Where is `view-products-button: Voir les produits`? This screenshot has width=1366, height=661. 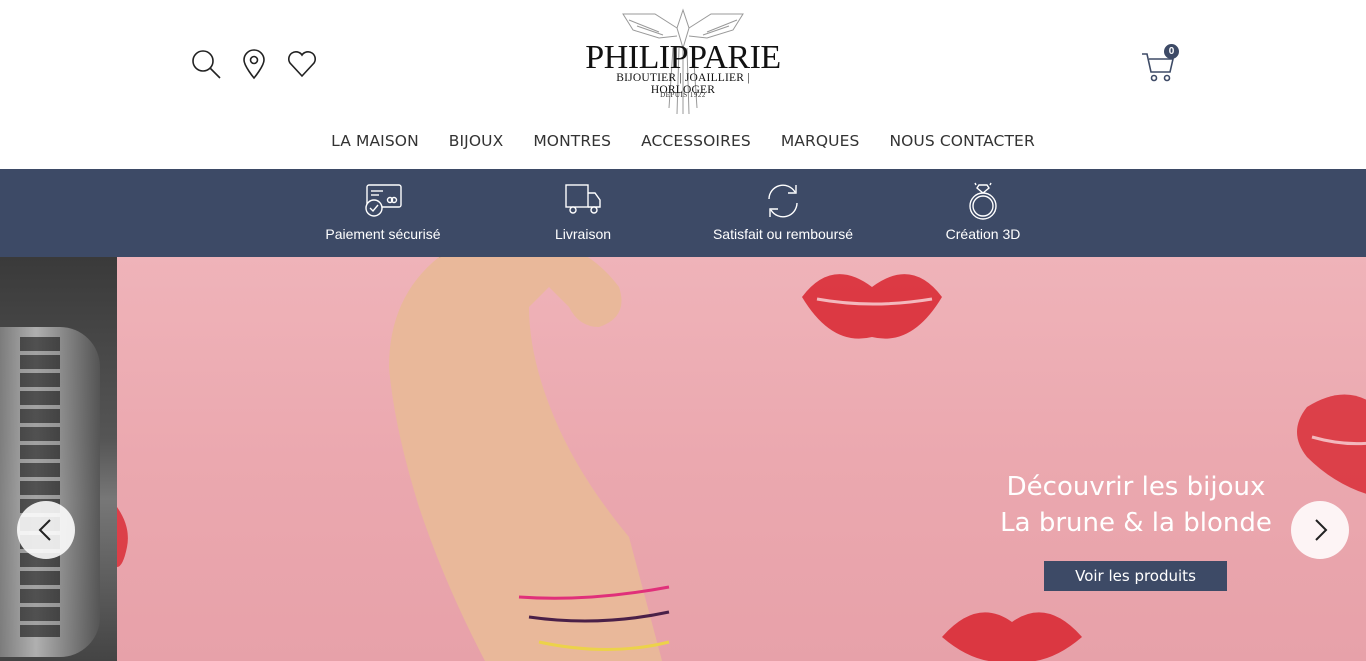
view-products-button: Voir les produits is located at coordinates (1135, 576).